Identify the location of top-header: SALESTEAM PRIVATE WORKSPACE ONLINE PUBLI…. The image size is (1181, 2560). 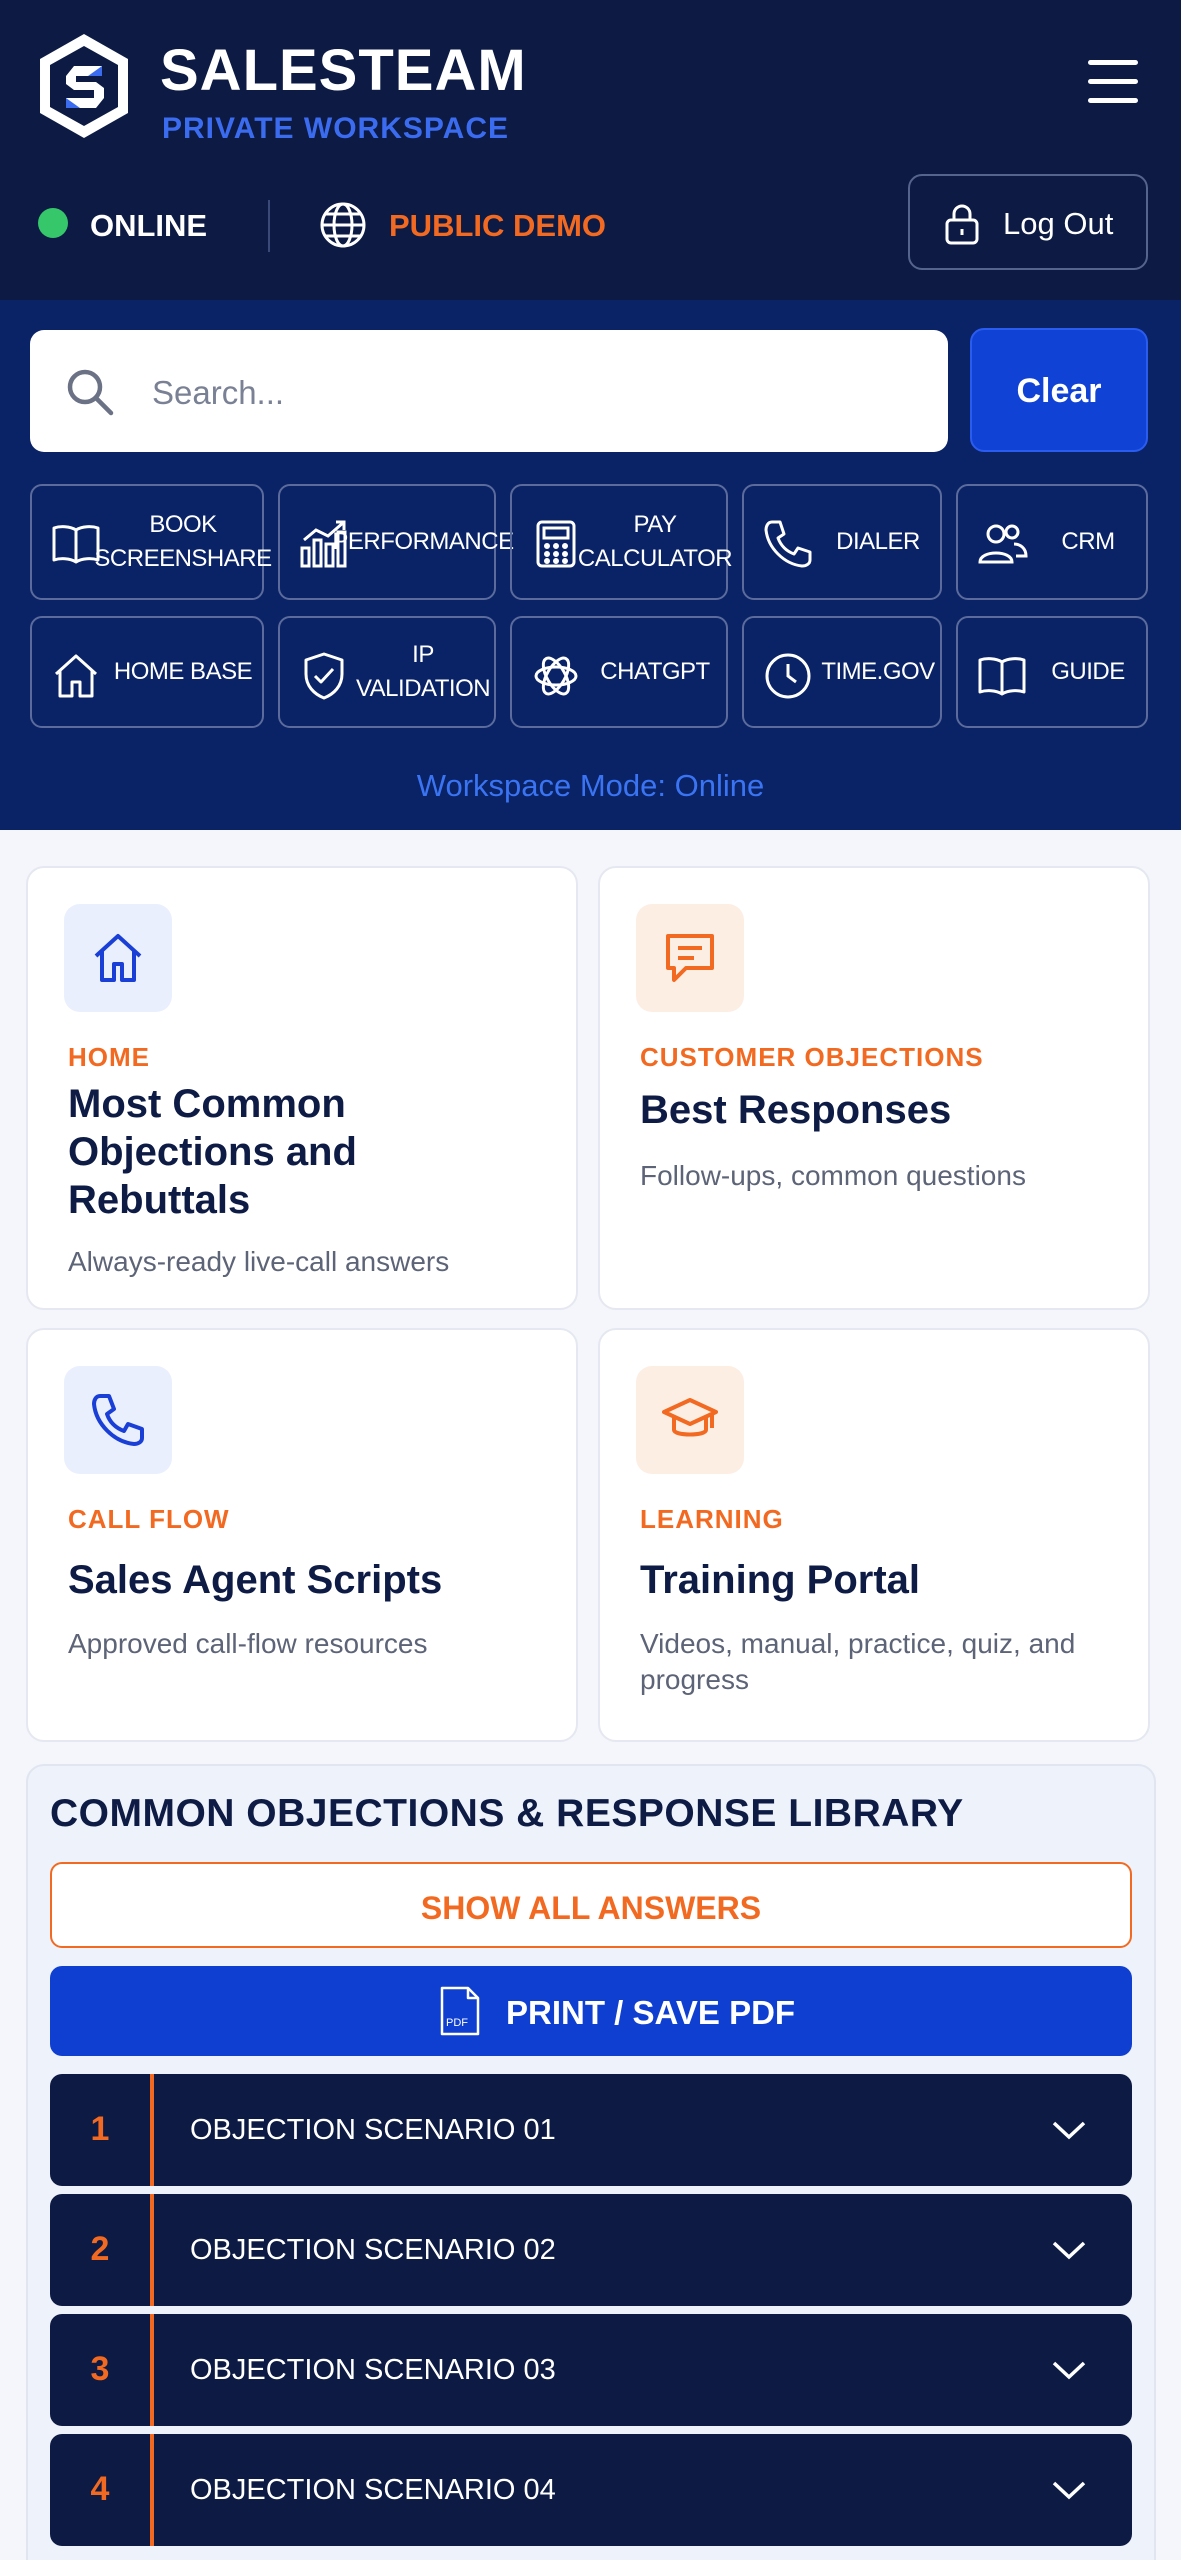
(590, 150).